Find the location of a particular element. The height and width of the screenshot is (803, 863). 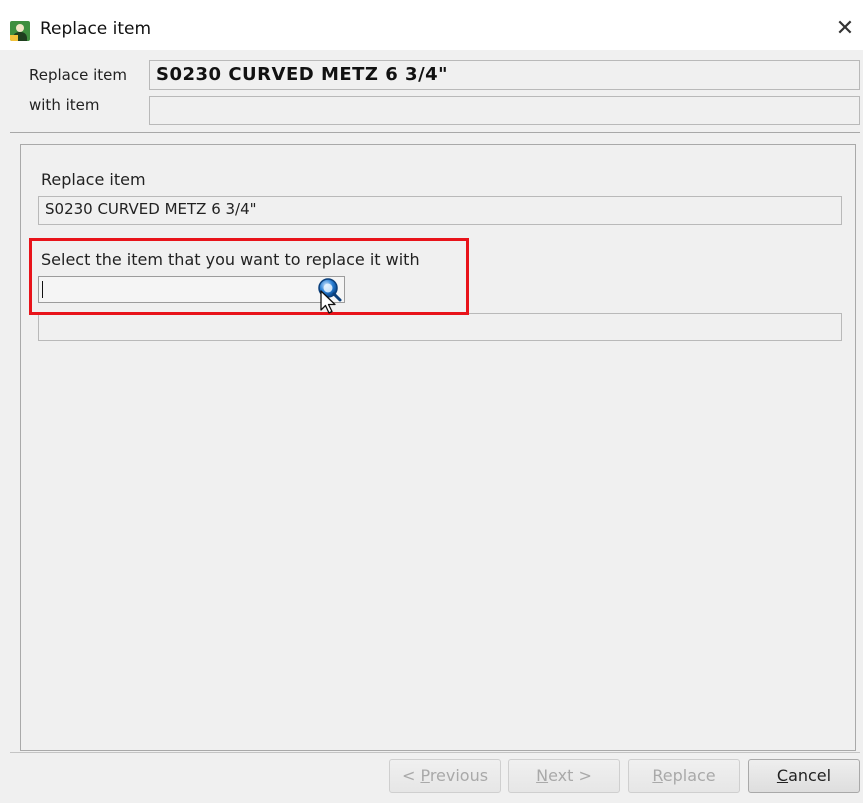

header-with-item-label: with item is located at coordinates (64, 105).